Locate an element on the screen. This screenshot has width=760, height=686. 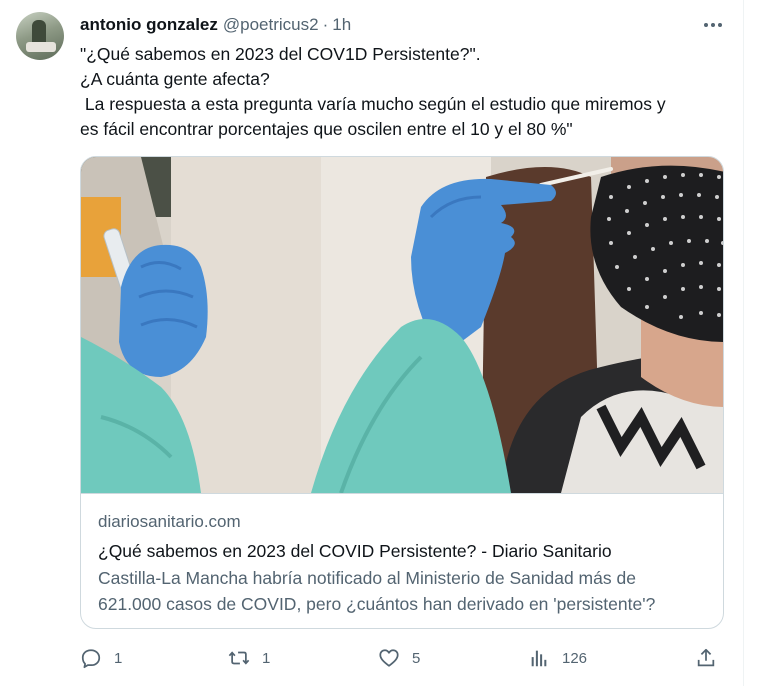
share-icon is located at coordinates (706, 657).